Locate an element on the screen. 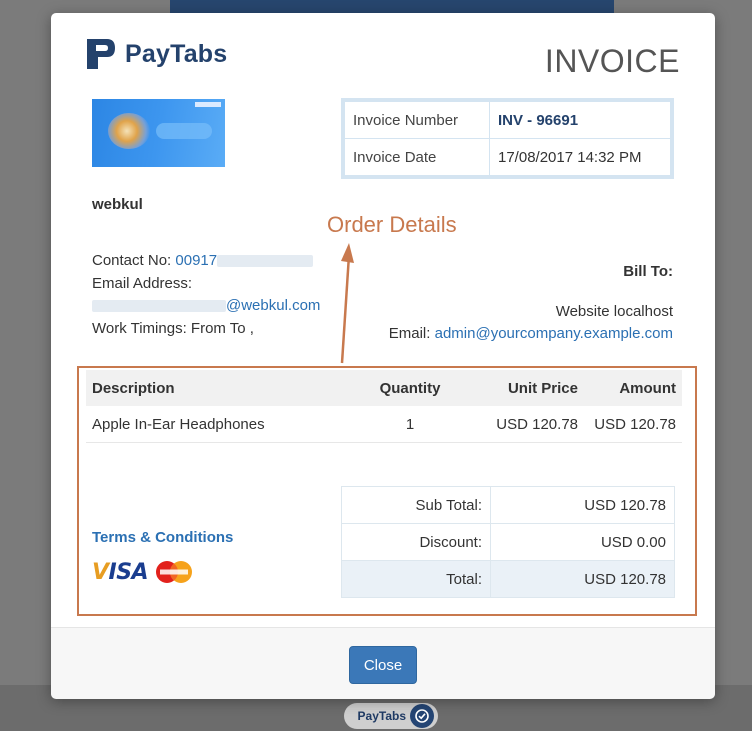  total-label: Total: is located at coordinates (416, 579).